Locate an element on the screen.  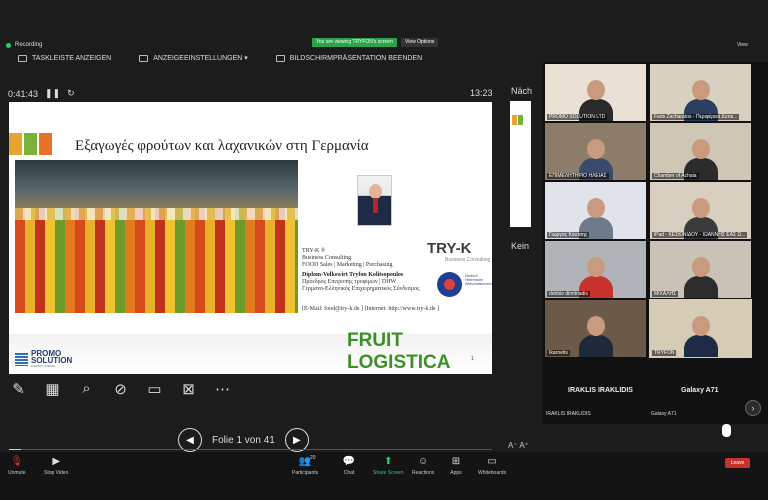
market-hall-ceiling is located at coordinates (156, 184).